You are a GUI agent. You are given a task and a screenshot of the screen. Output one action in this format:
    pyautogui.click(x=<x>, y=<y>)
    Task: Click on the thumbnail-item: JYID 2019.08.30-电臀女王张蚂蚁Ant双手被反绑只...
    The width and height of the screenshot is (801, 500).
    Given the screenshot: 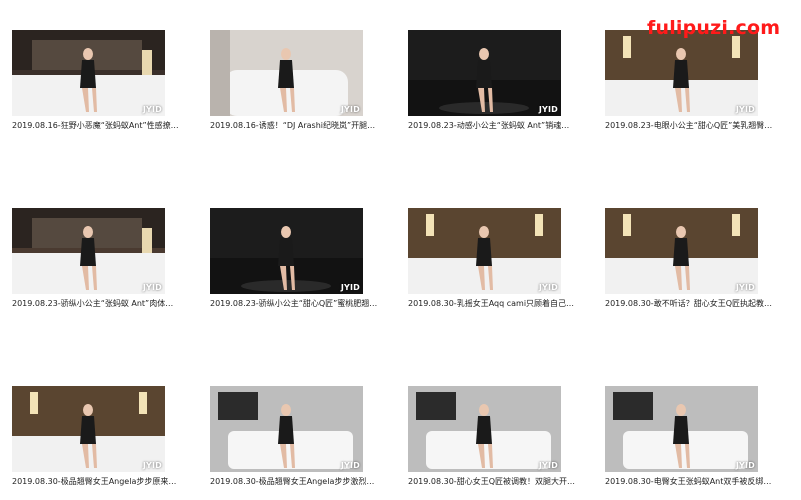 What is the action you would take?
    pyautogui.click(x=689, y=441)
    